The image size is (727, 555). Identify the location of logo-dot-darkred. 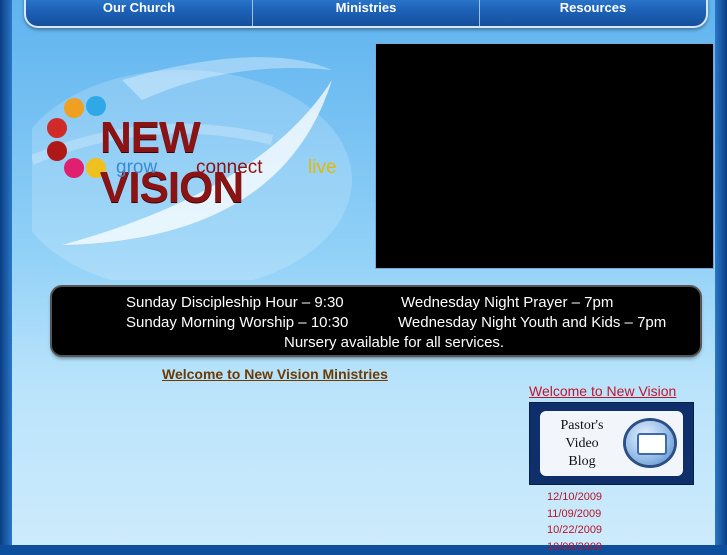
(57, 151).